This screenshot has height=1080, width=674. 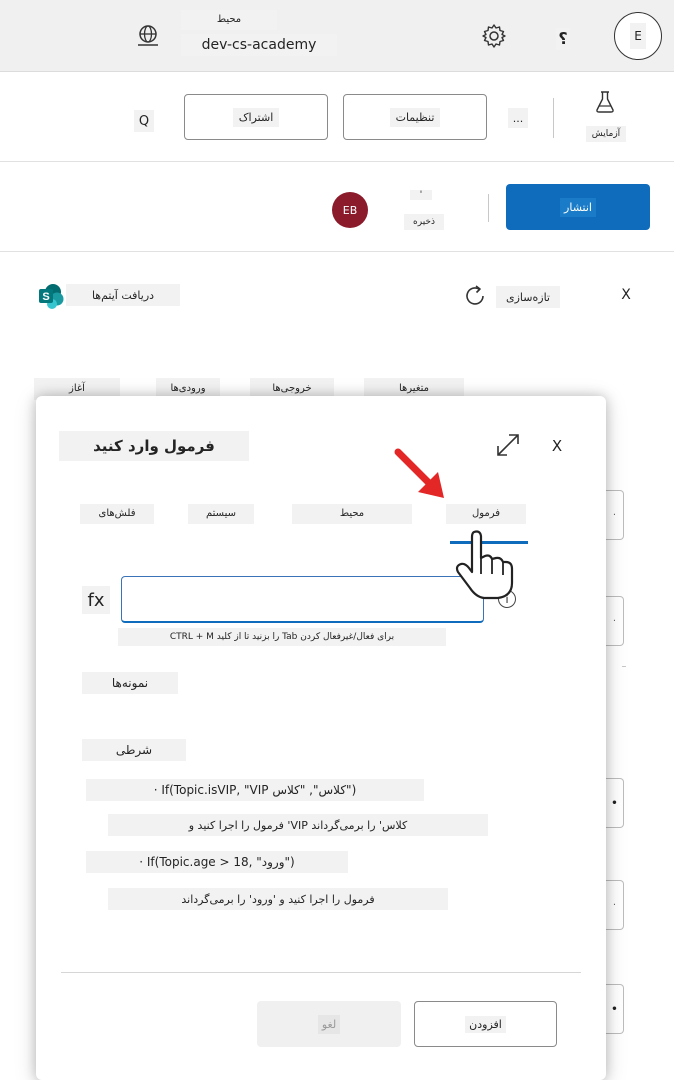 I want to click on panel-title: دریافت آیتم‌ها, so click(x=123, y=295).